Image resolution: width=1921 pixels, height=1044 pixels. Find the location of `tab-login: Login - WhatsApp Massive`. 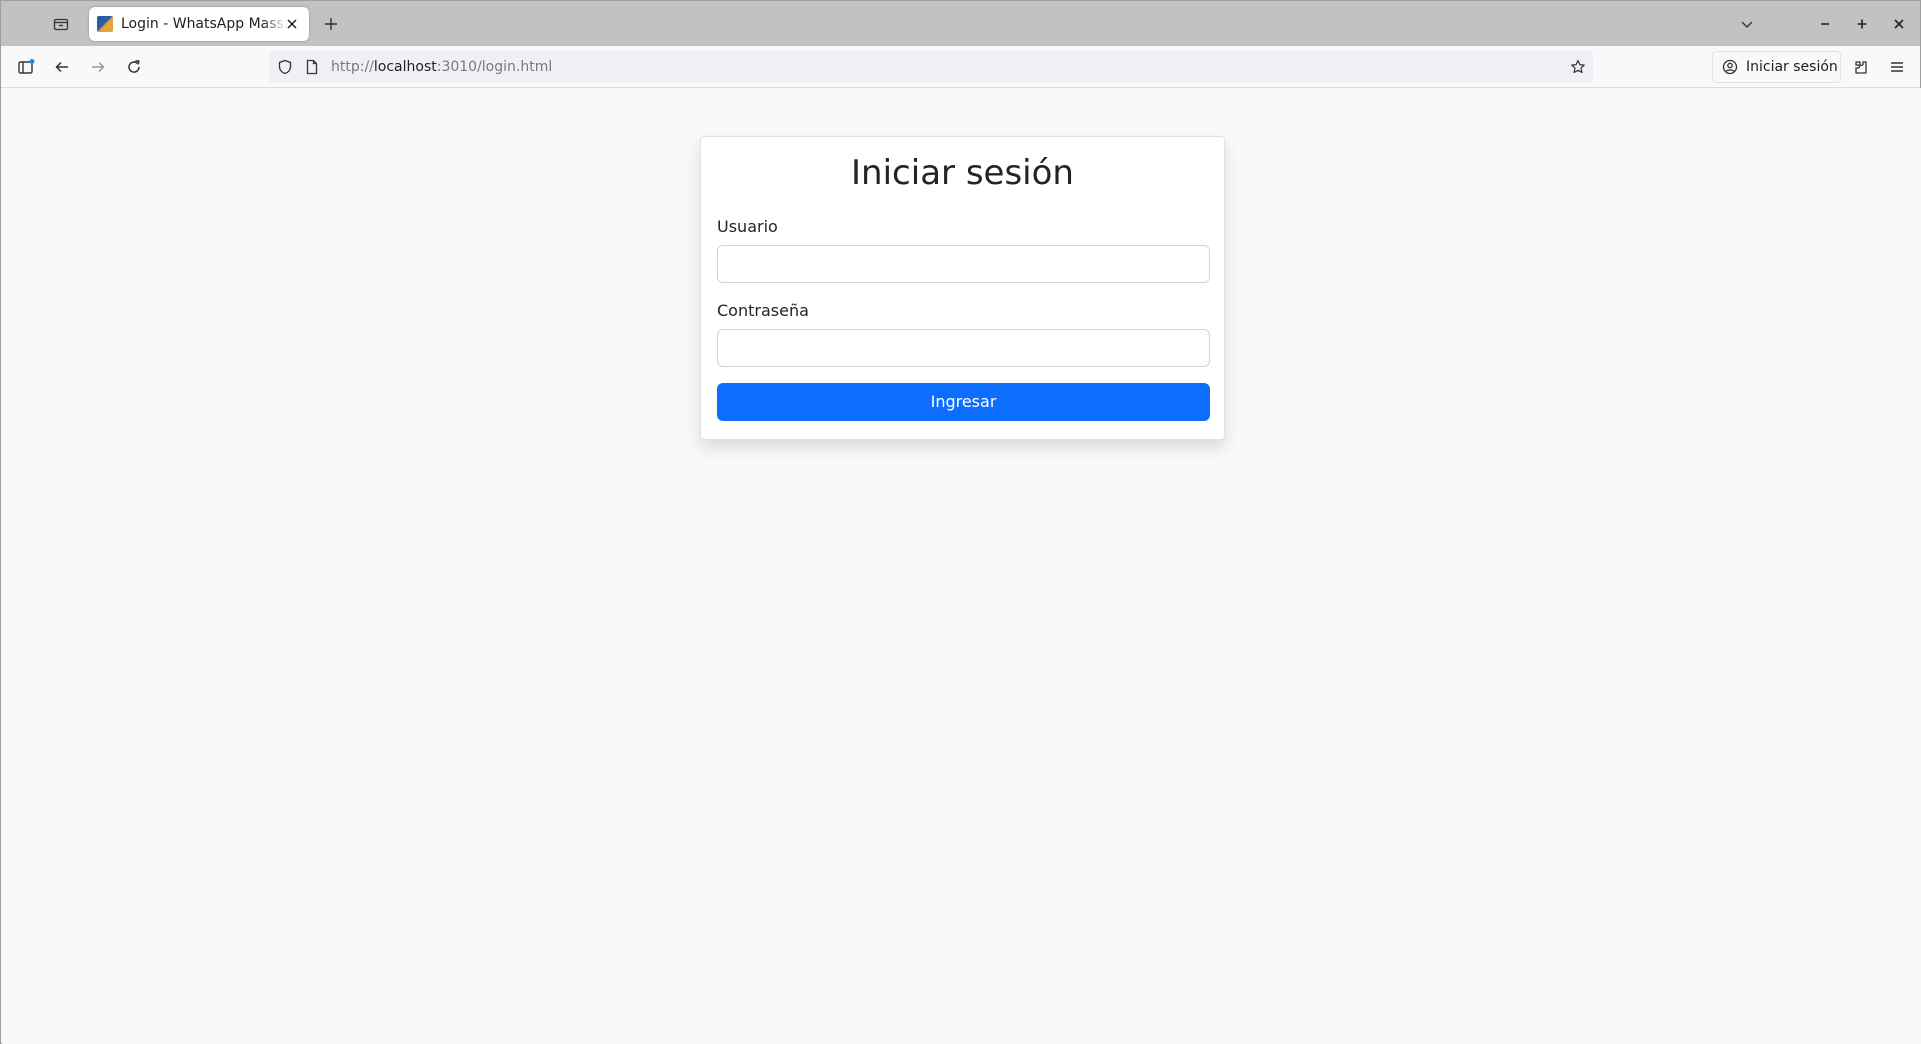

tab-login: Login - WhatsApp Massive is located at coordinates (199, 24).